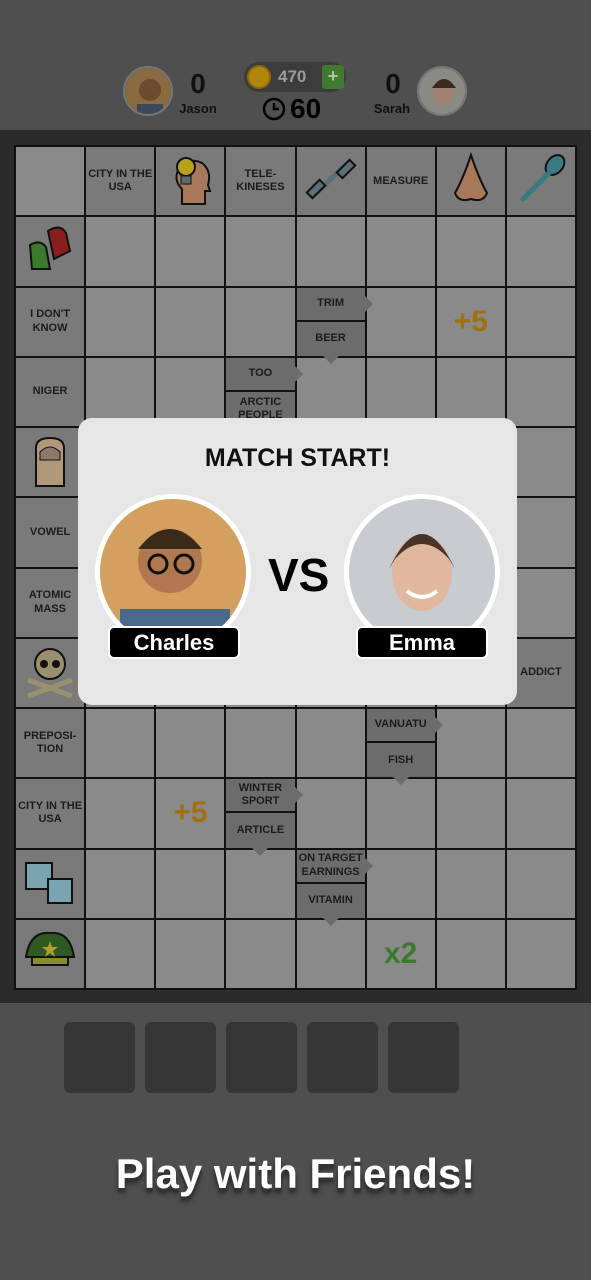 The width and height of the screenshot is (591, 1280). I want to click on clue-cell: MEASURE, so click(400, 181).